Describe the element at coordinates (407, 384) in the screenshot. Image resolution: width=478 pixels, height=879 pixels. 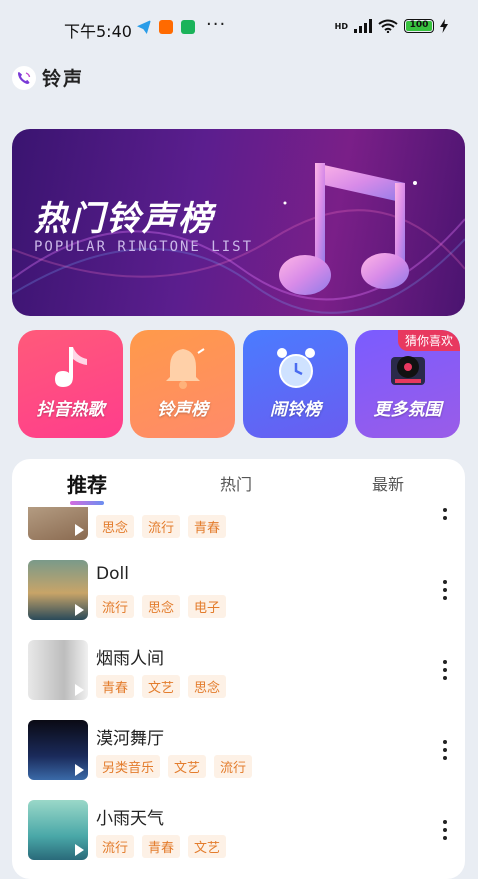
I see `category-more-vibes: 猜你喜欢 更多氛围` at that location.